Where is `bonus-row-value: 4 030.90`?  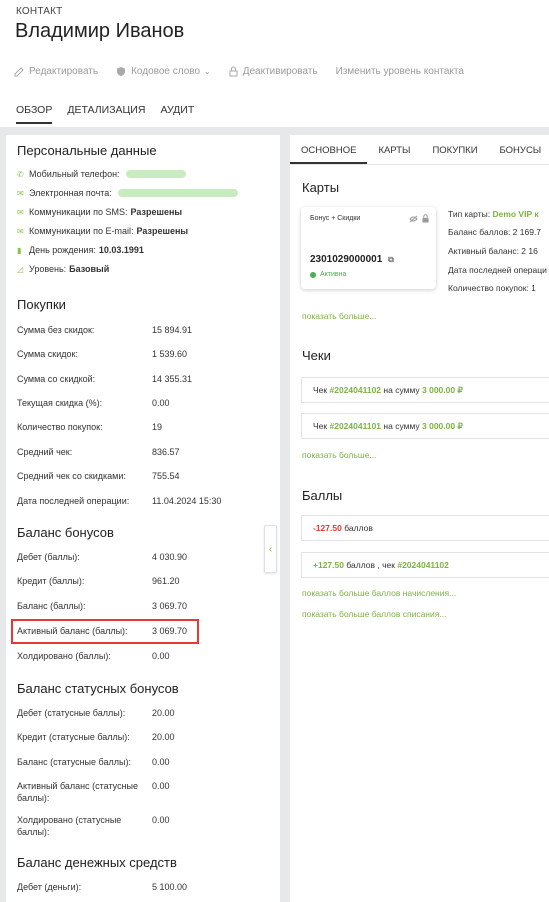
bonus-row-value: 4 030.90 is located at coordinates (170, 557).